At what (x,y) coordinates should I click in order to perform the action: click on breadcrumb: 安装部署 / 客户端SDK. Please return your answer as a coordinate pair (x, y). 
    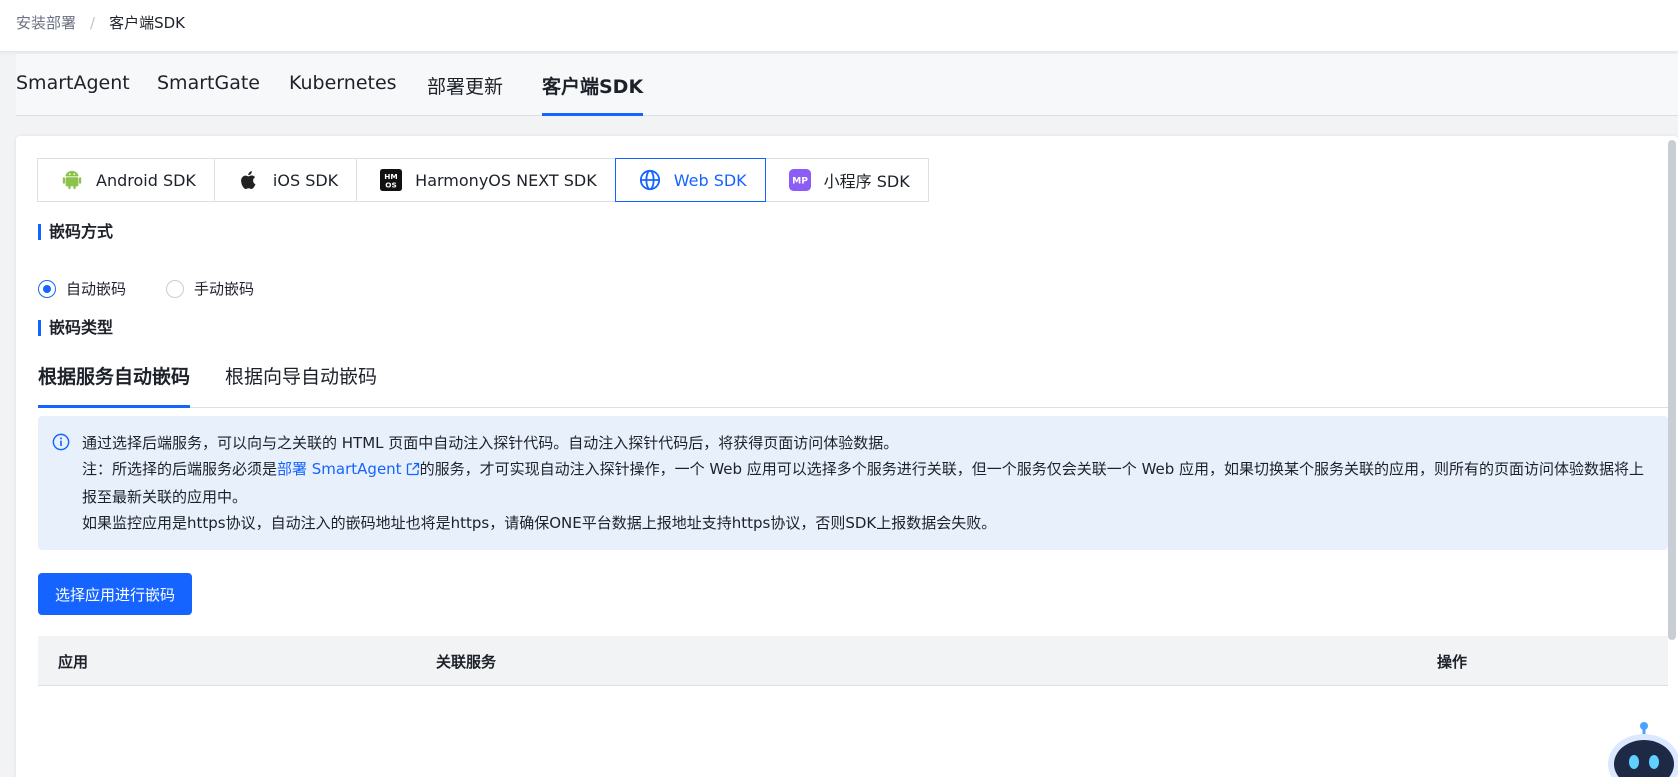
    Looking at the image, I should click on (100, 22).